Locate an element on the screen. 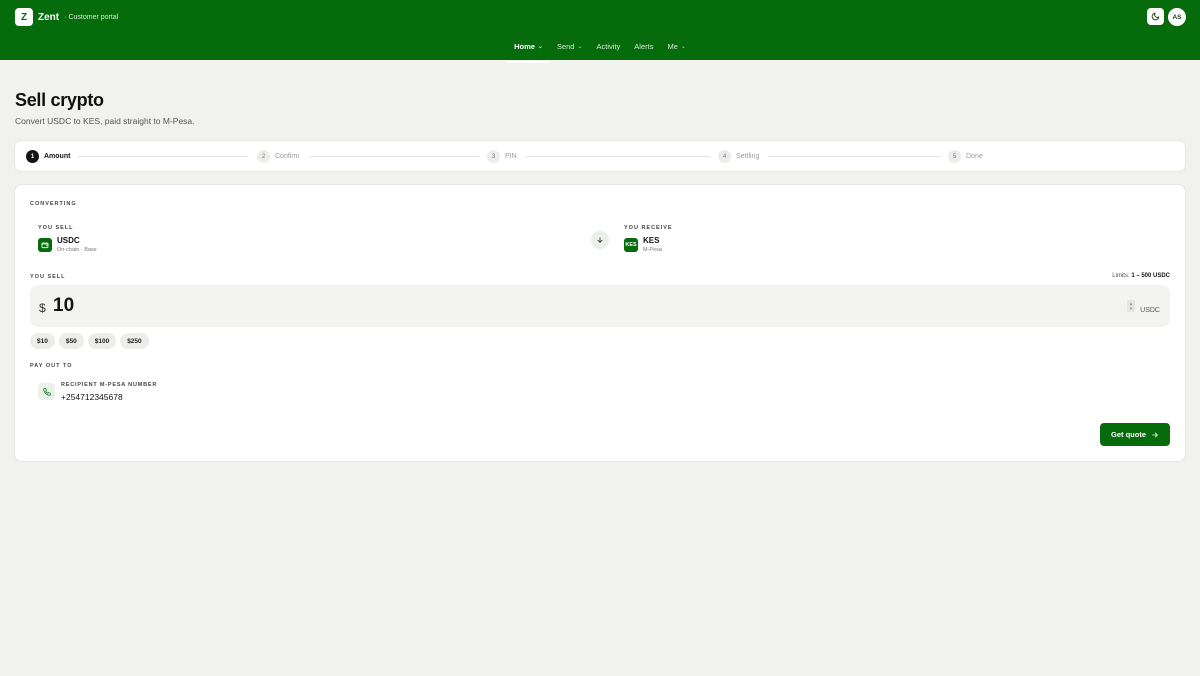 The width and height of the screenshot is (1200, 676). preset-amounts: $10 $50 $100 $250 is located at coordinates (89, 341).